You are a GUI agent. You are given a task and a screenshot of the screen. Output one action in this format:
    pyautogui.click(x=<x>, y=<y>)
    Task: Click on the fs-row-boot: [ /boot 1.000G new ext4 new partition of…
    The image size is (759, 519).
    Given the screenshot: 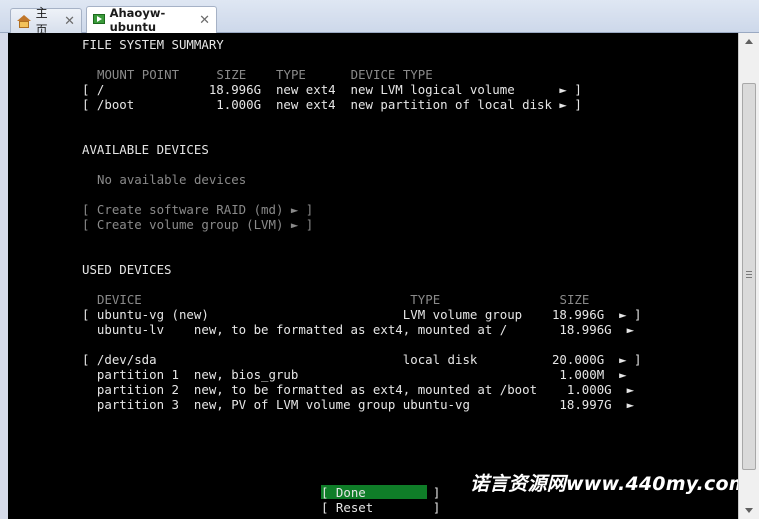 What is the action you would take?
    pyautogui.click(x=332, y=104)
    